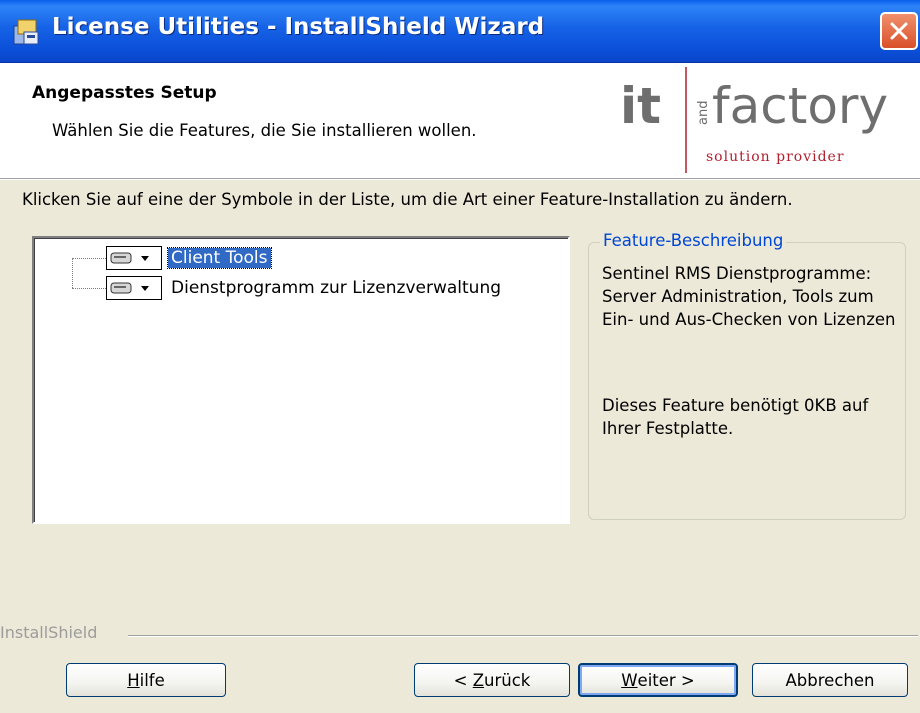 The image size is (920, 713). I want to click on close-icon, so click(899, 31).